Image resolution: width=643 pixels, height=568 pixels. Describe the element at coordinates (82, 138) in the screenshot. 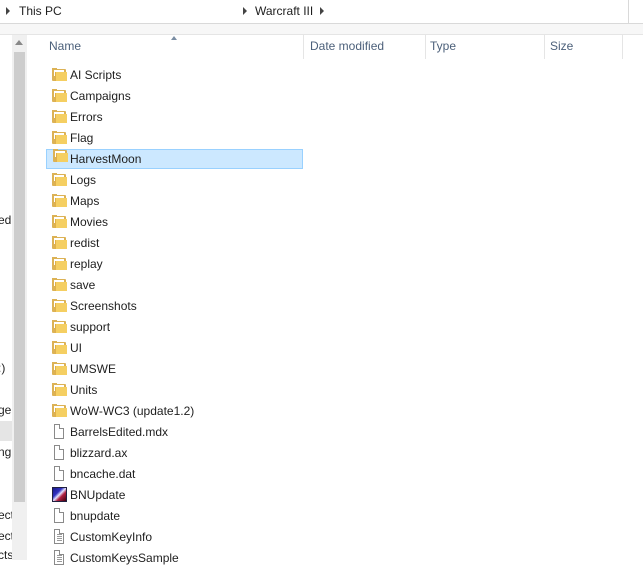

I see `item-name: Flag` at that location.